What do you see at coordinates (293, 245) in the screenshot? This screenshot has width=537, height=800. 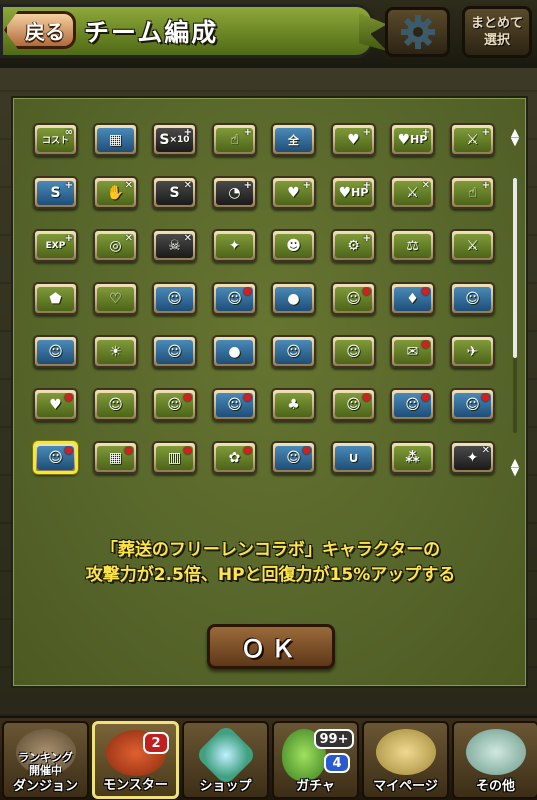 I see `demon-badge-button: ☻` at bounding box center [293, 245].